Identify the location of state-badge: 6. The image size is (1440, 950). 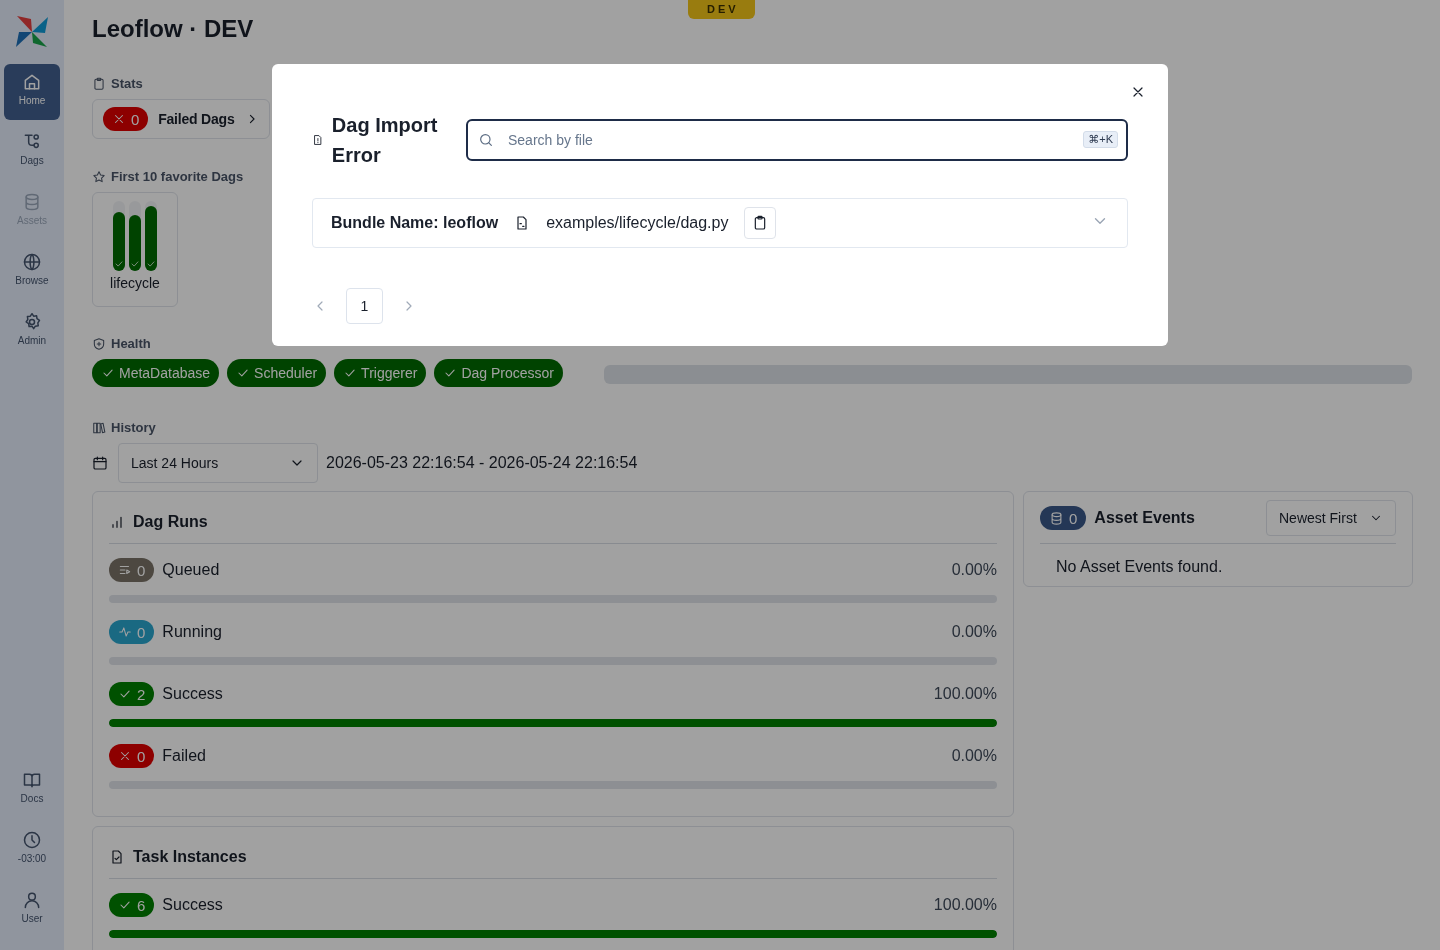
(132, 905).